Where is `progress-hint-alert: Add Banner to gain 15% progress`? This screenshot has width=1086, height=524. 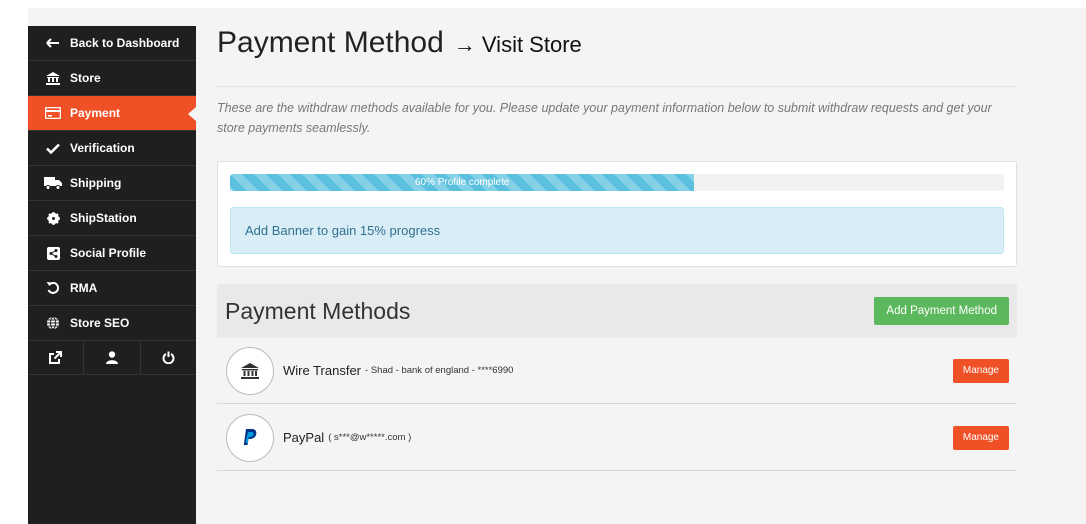
progress-hint-alert: Add Banner to gain 15% progress is located at coordinates (617, 230).